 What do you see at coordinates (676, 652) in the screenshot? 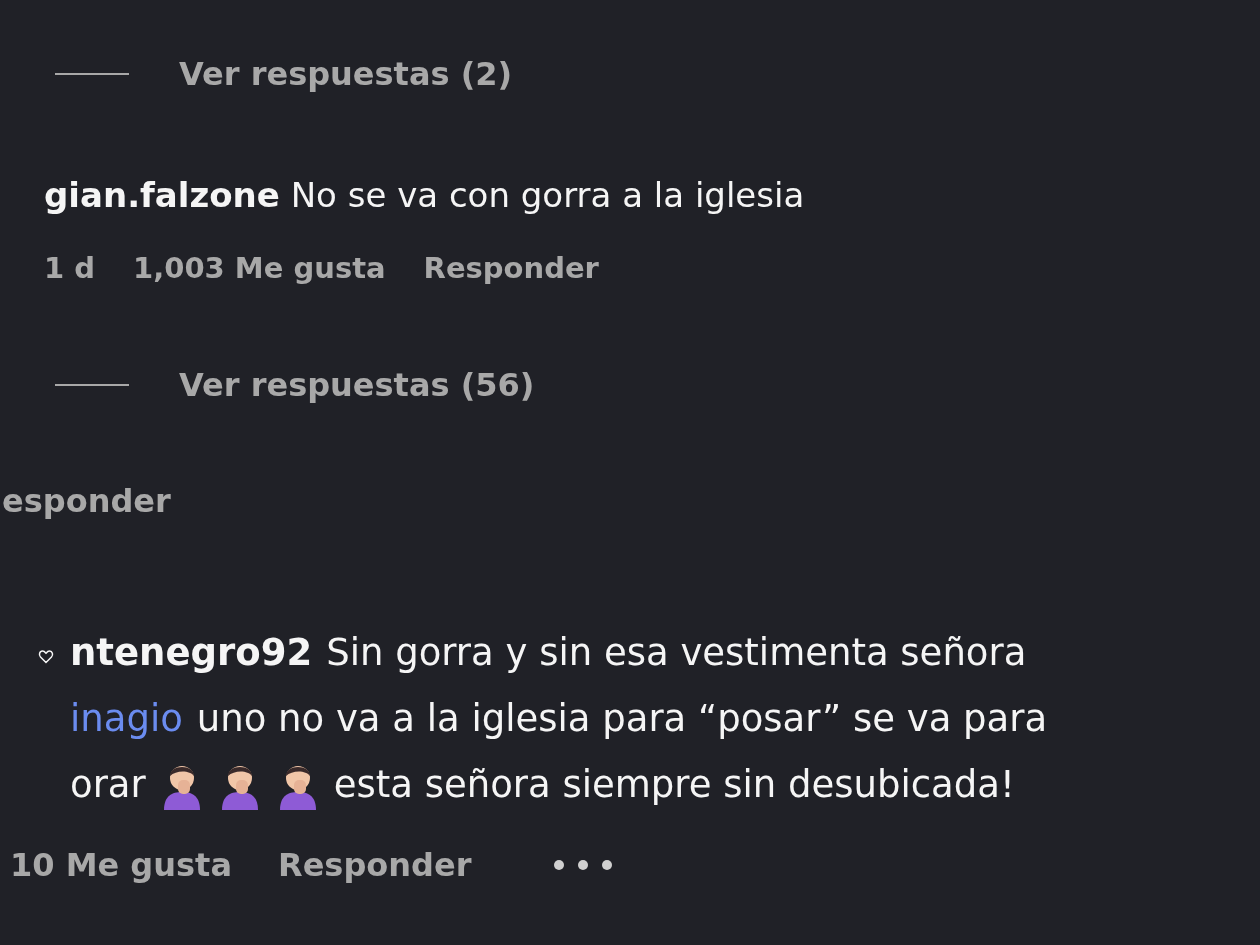
I see `comment-text: Sin gorra y sin esa vestimenta señora` at bounding box center [676, 652].